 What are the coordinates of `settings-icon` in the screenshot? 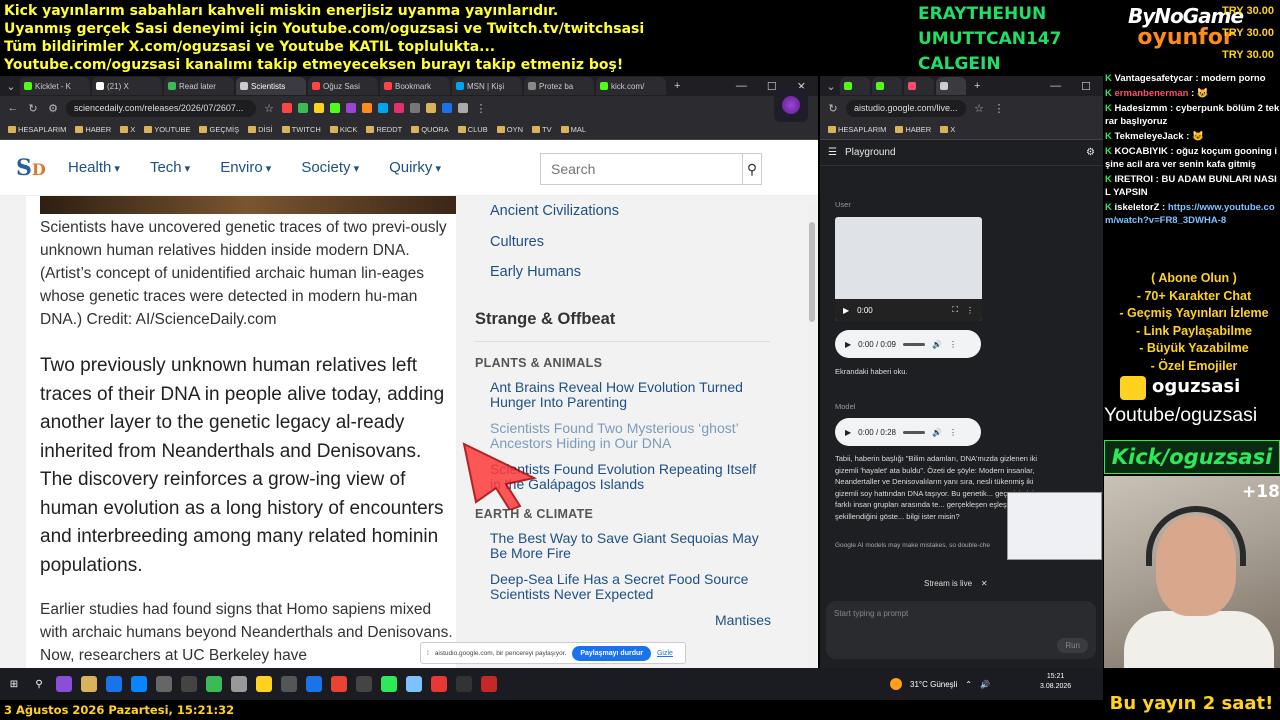 It's located at (189, 684).